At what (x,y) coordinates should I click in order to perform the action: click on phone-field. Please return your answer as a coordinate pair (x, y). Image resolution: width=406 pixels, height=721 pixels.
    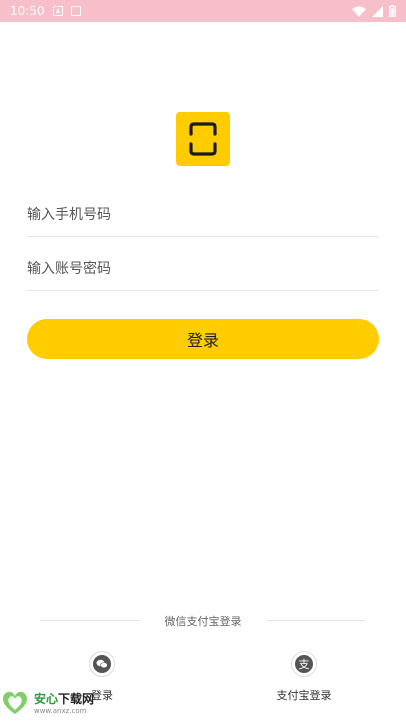
    Looking at the image, I should click on (203, 215).